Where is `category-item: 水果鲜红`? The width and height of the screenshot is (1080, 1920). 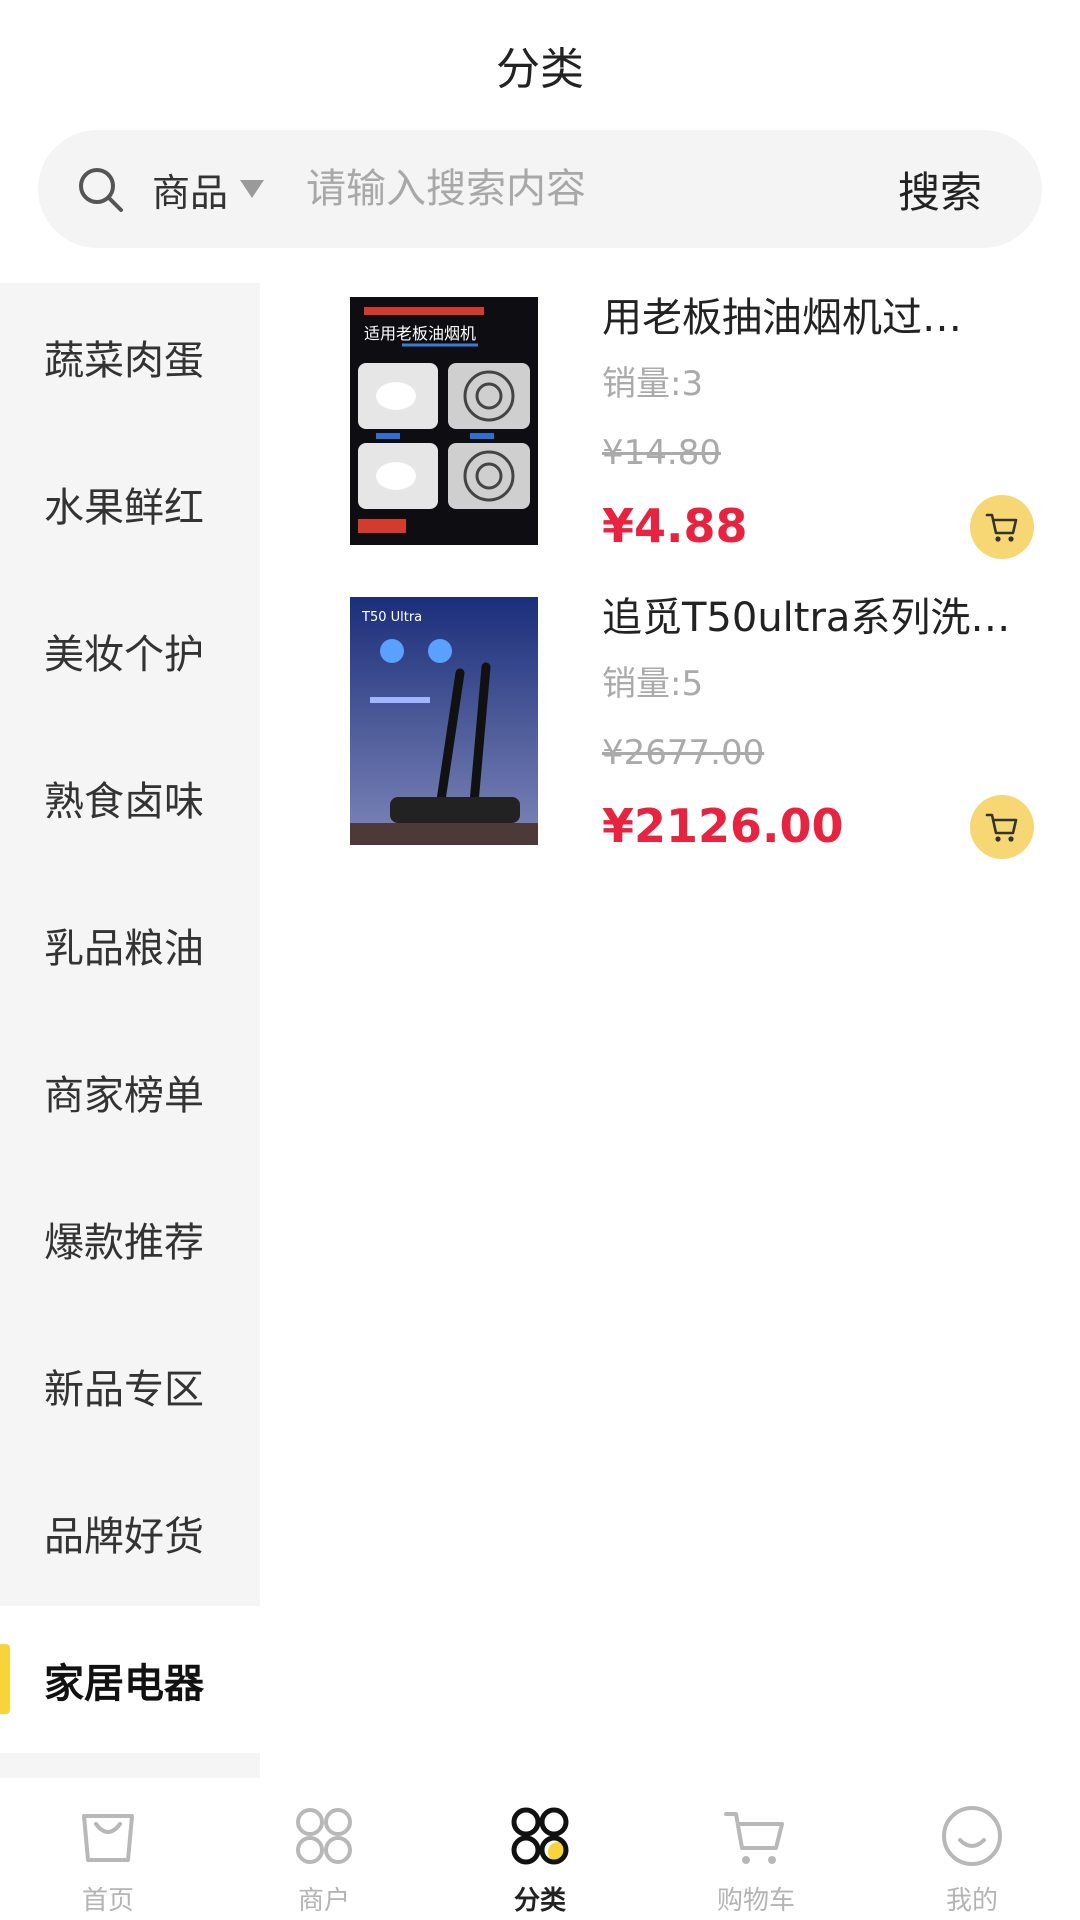
category-item: 水果鲜红 is located at coordinates (130, 503).